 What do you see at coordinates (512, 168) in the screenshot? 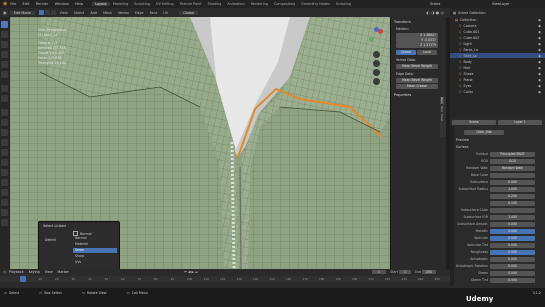
I see `property-field: Random Walk` at bounding box center [512, 168].